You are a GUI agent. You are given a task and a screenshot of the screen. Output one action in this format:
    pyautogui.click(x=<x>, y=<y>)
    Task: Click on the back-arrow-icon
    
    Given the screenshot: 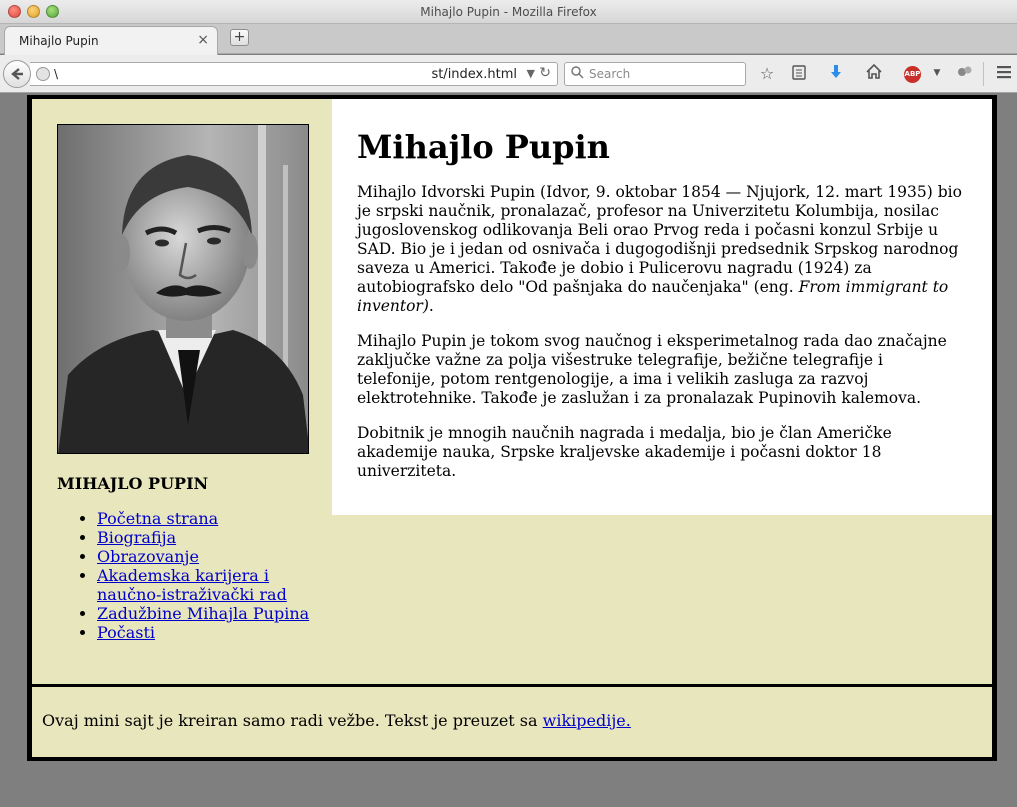 What is the action you would take?
    pyautogui.click(x=17, y=74)
    